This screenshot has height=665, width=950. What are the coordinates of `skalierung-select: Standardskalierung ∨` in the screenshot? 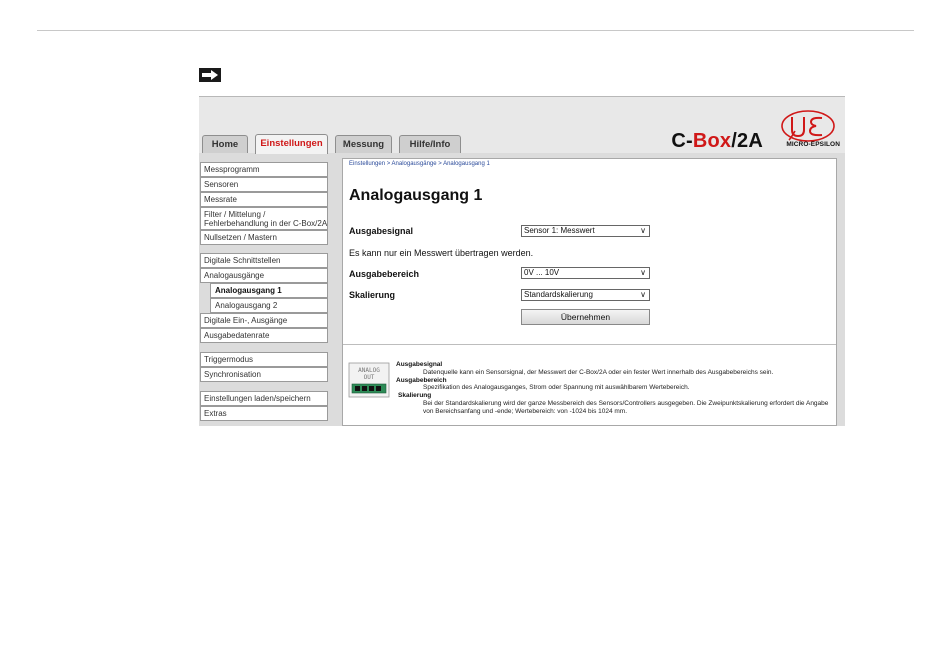 It's located at (585, 295).